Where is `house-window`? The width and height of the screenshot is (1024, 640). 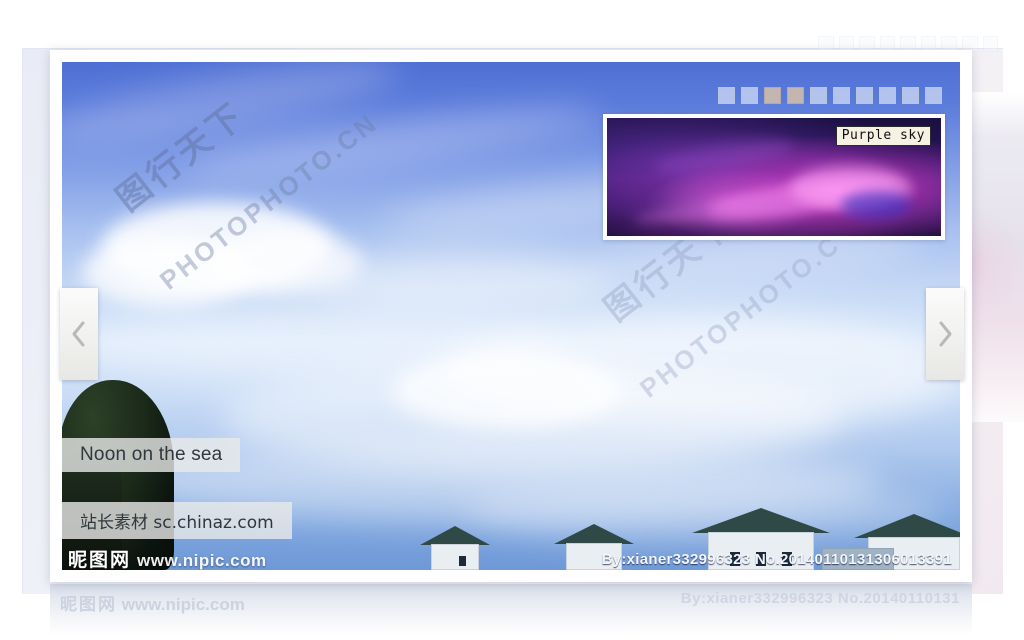 house-window is located at coordinates (462, 561).